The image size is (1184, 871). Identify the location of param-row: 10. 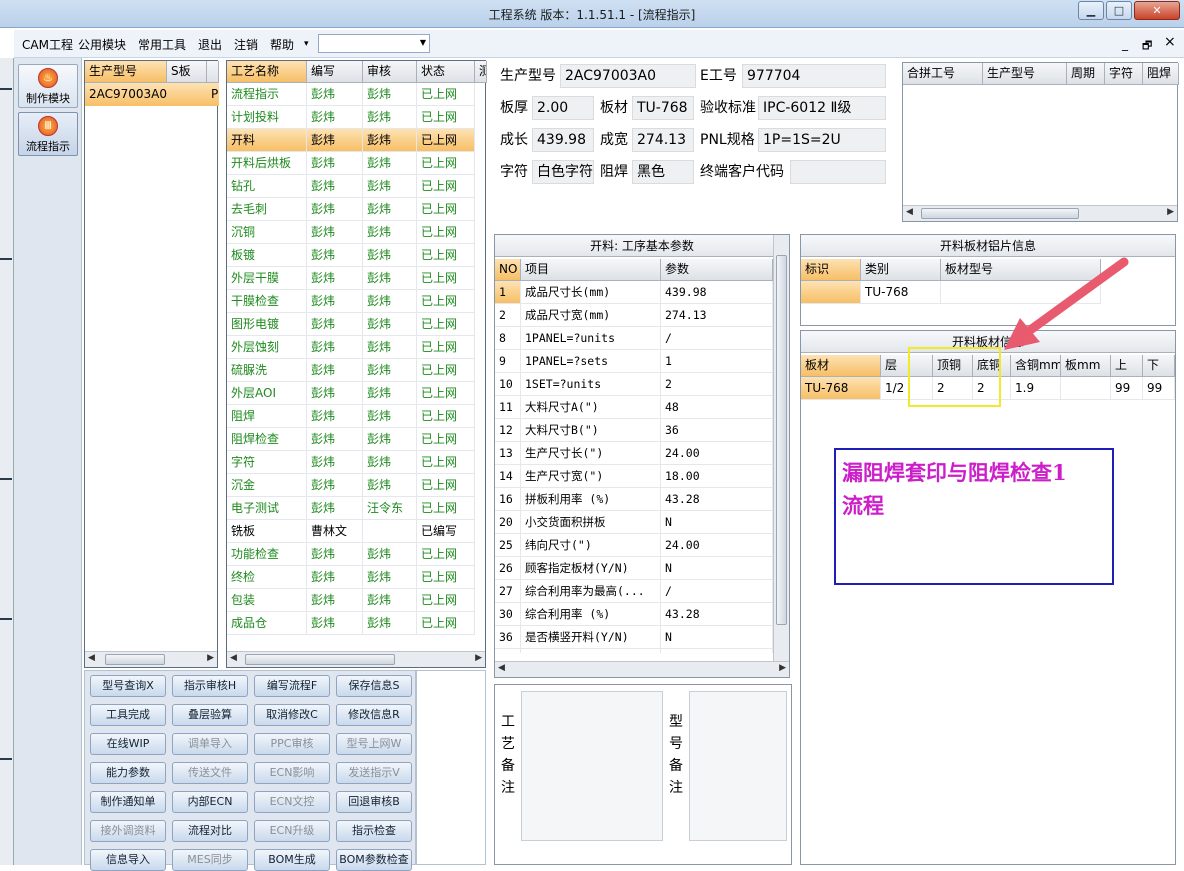
(508, 384).